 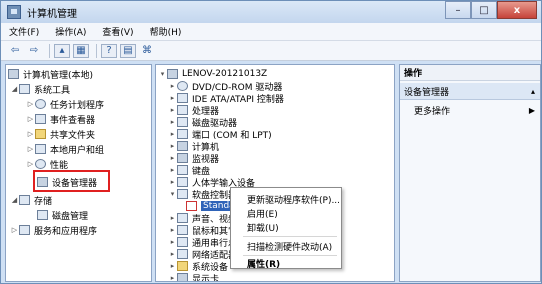 I want to click on actions-device-manager-item: 设备管理器 ▴, so click(x=470, y=91).